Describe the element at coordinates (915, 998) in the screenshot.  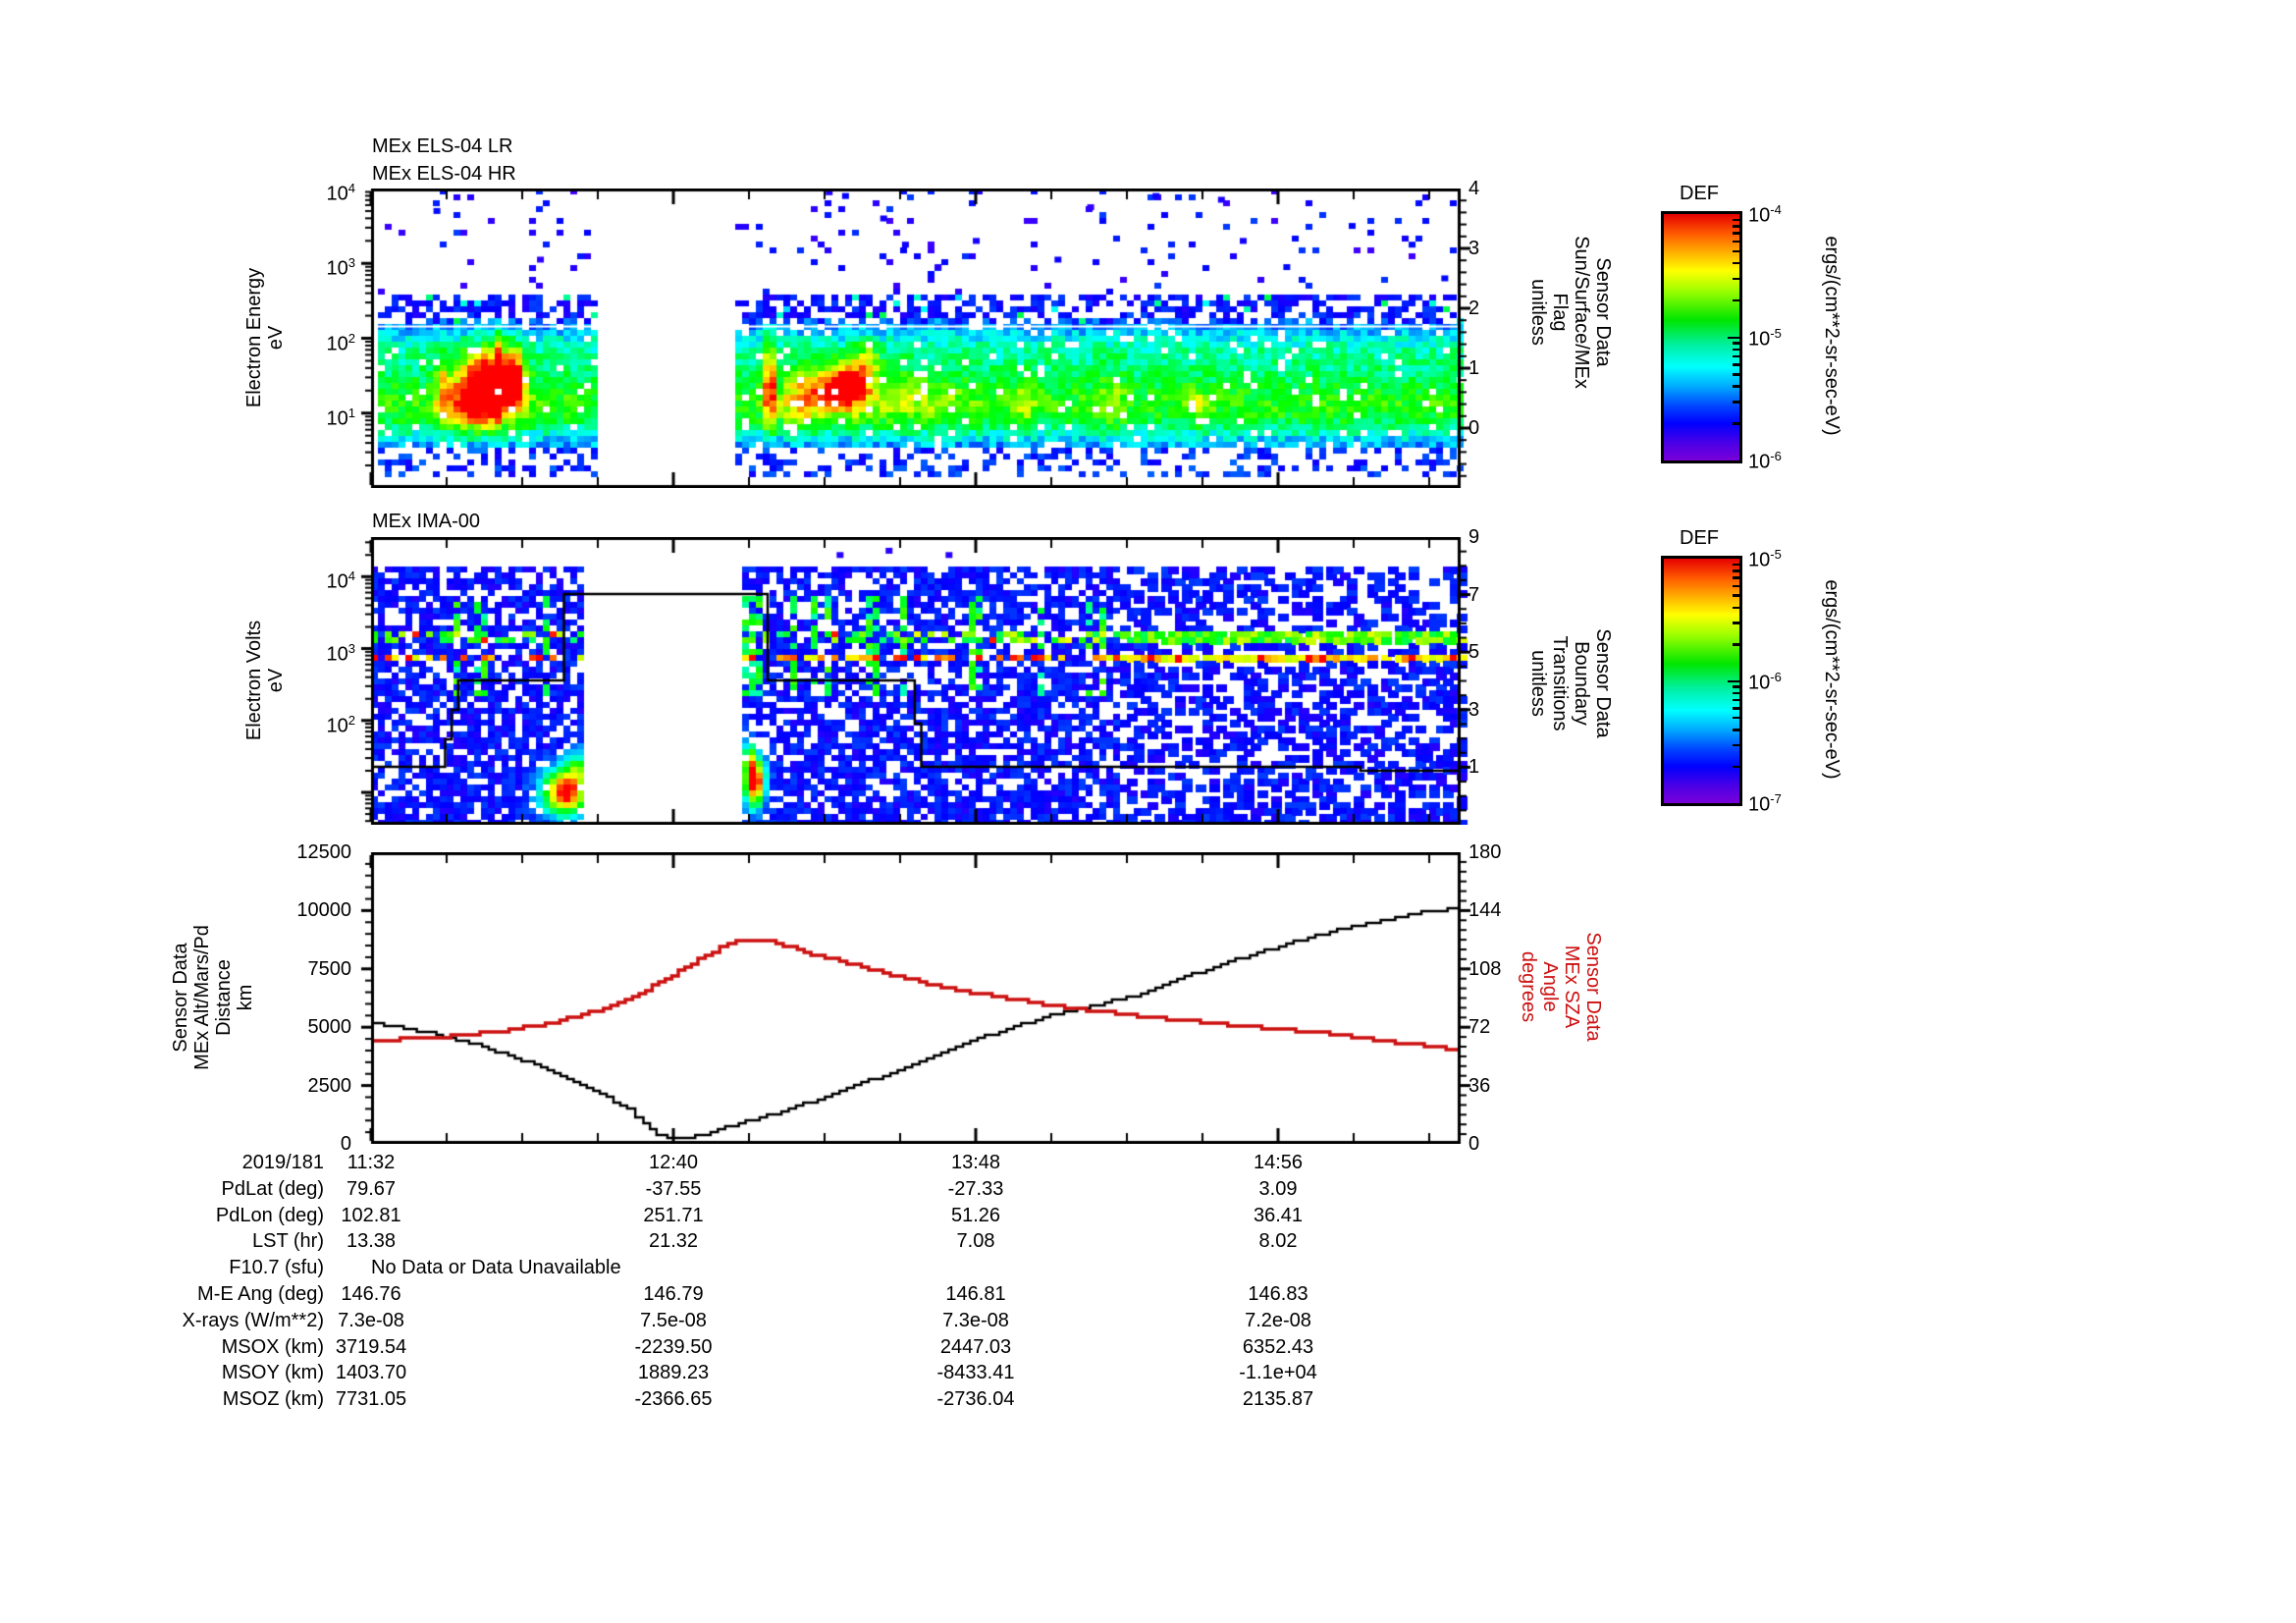
I see `altitude-sza-line-panel` at that location.